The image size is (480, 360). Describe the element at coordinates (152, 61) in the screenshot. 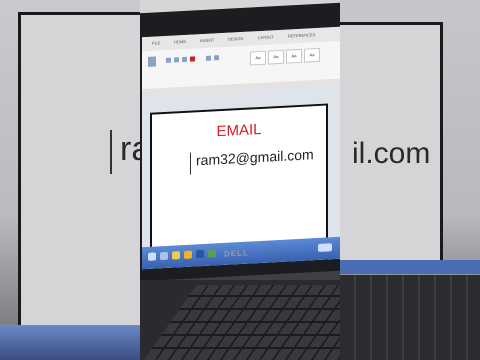

I see `paste-icon` at that location.